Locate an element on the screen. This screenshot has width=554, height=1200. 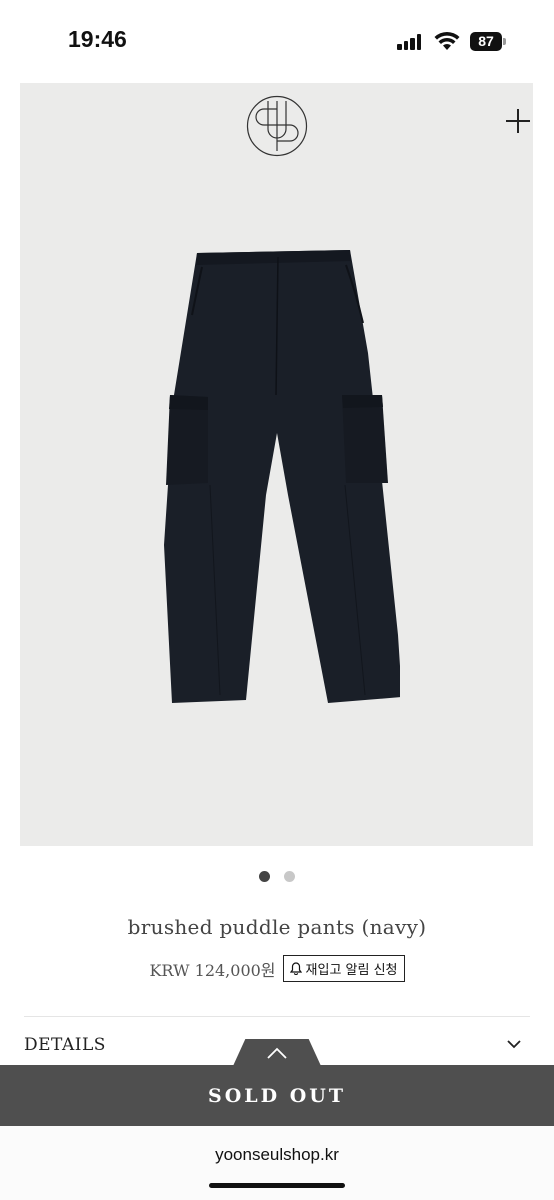
chevron-down-icon is located at coordinates (514, 1044).